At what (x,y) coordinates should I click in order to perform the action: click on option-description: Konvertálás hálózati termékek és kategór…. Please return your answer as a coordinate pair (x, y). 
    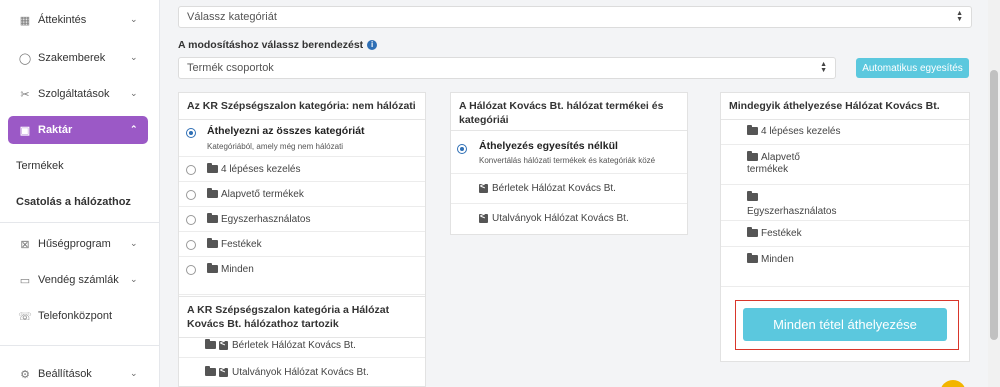
    Looking at the image, I should click on (567, 160).